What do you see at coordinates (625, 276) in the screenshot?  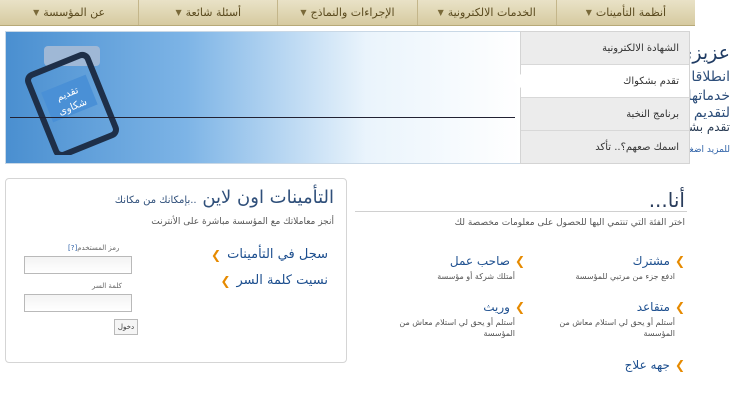 I see `category-description: ادفع جزء من مرتبي للمؤسسة` at bounding box center [625, 276].